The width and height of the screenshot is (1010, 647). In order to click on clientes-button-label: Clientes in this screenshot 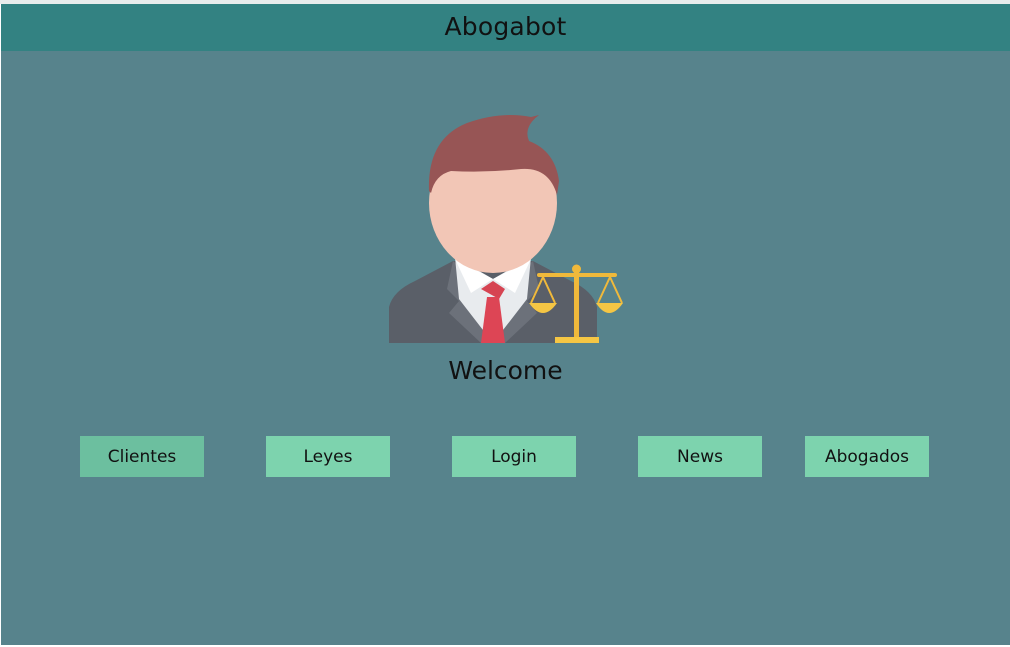, I will do `click(142, 456)`.